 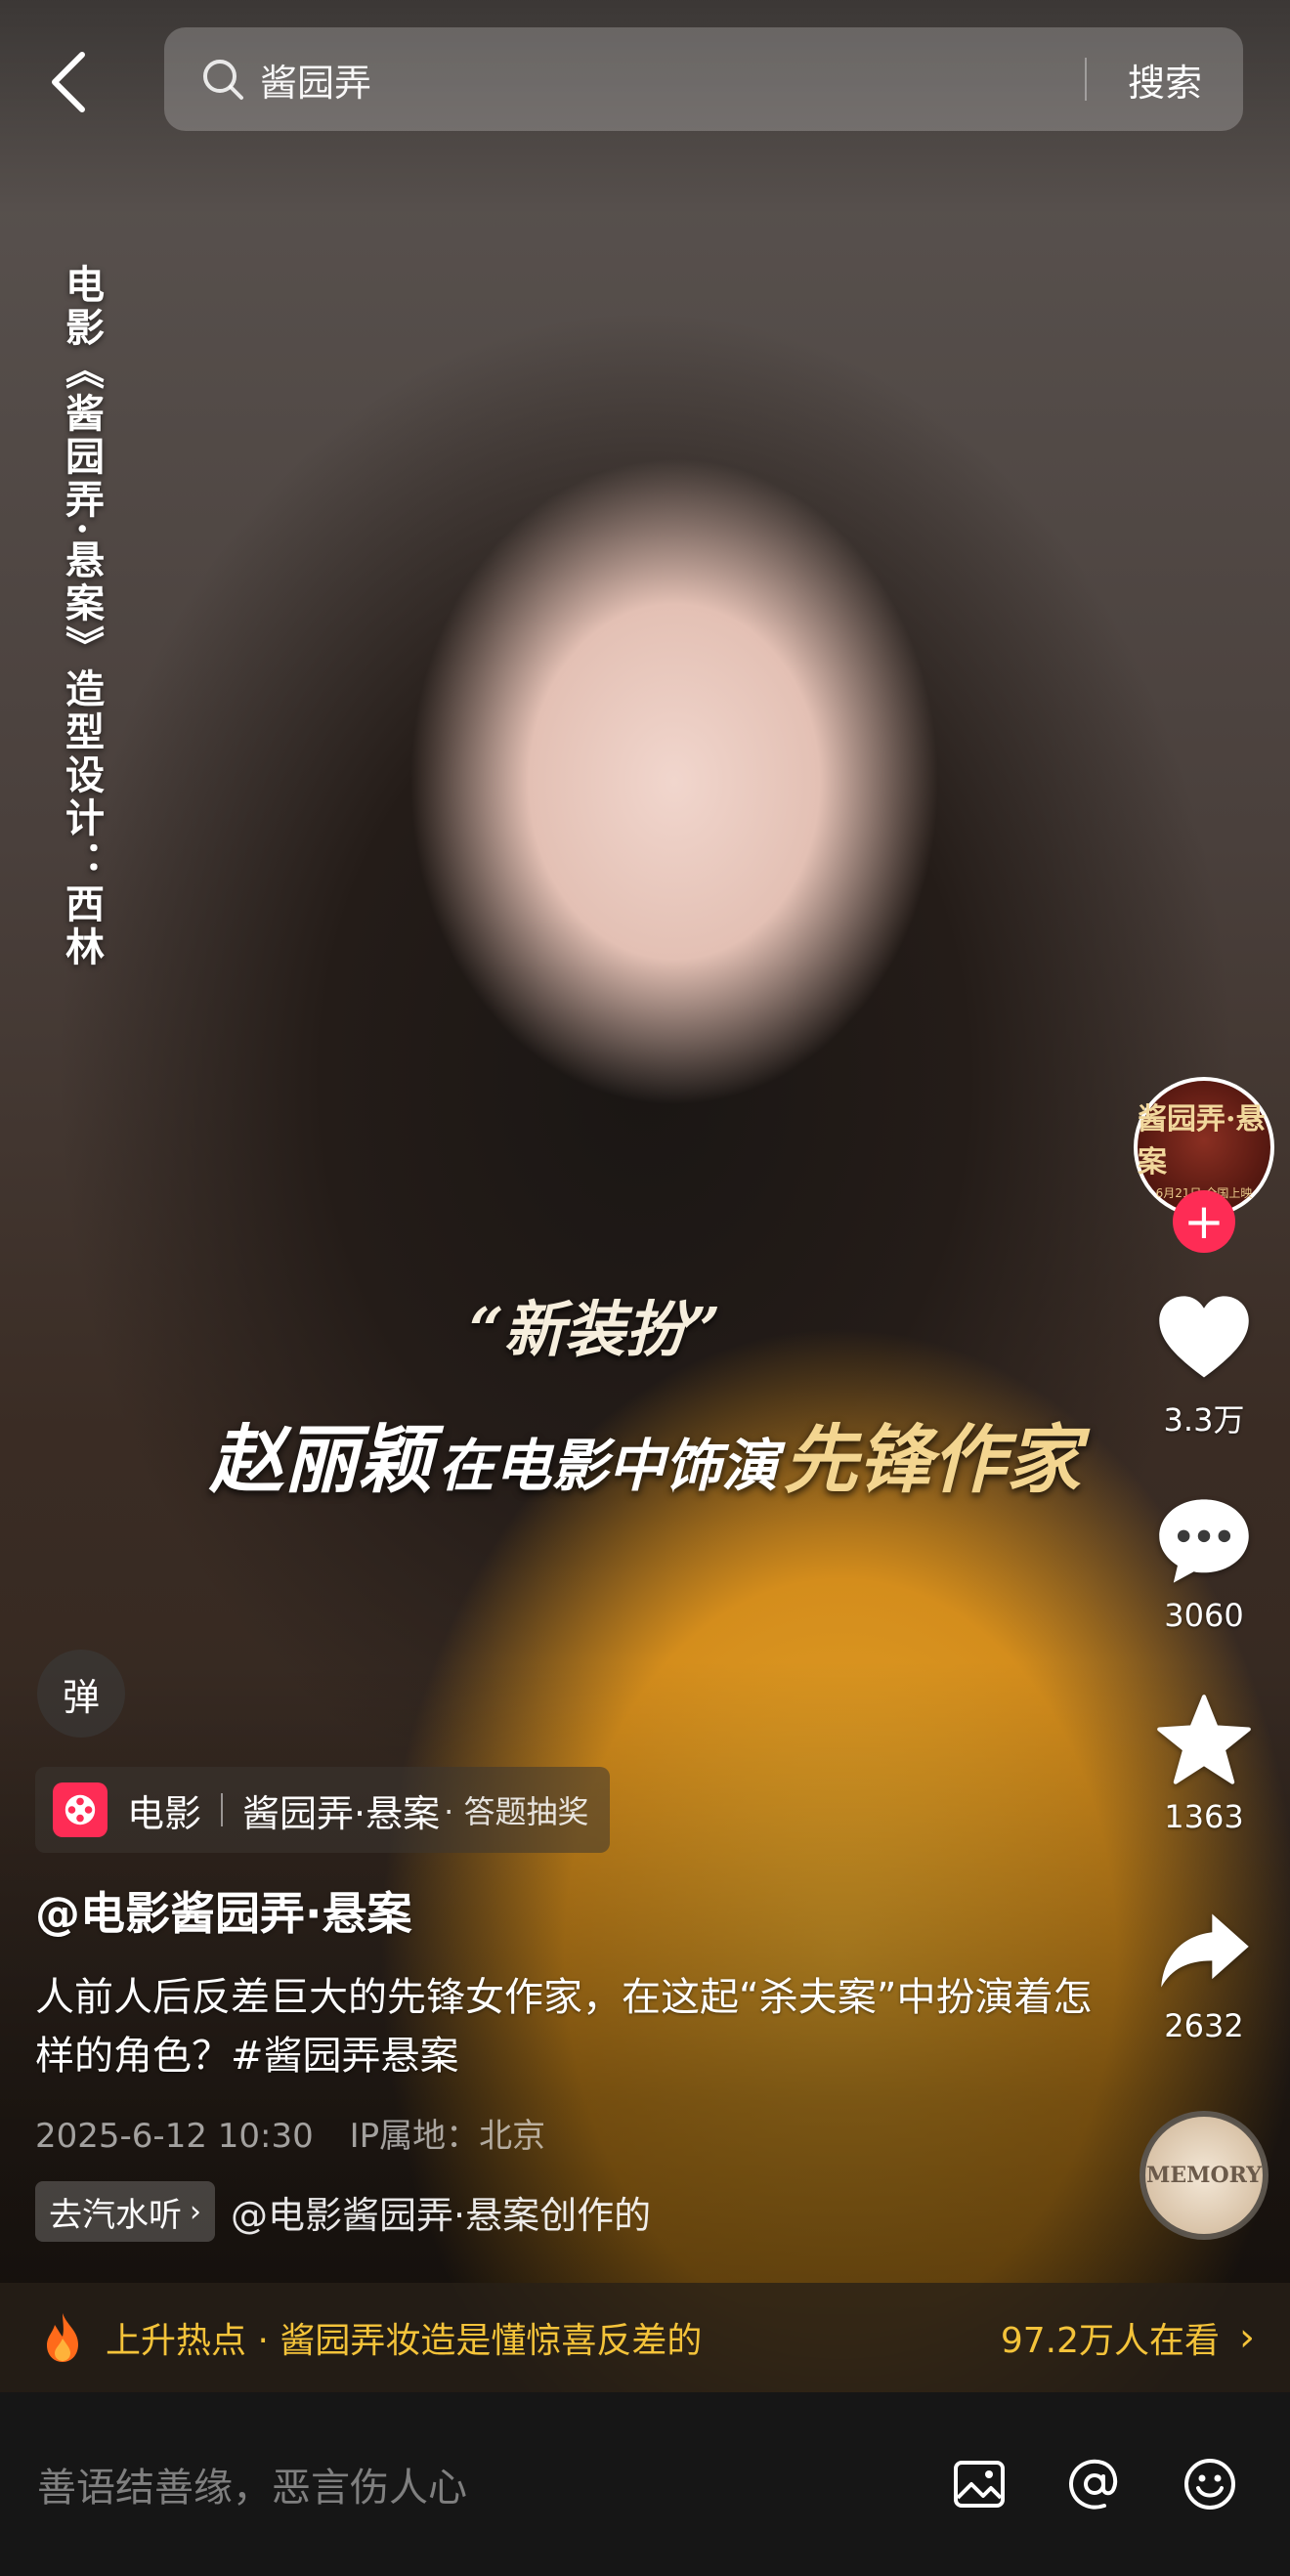 I want to click on comment-input-bar: 善语结善缘，恶言伤人心, so click(x=645, y=2484).